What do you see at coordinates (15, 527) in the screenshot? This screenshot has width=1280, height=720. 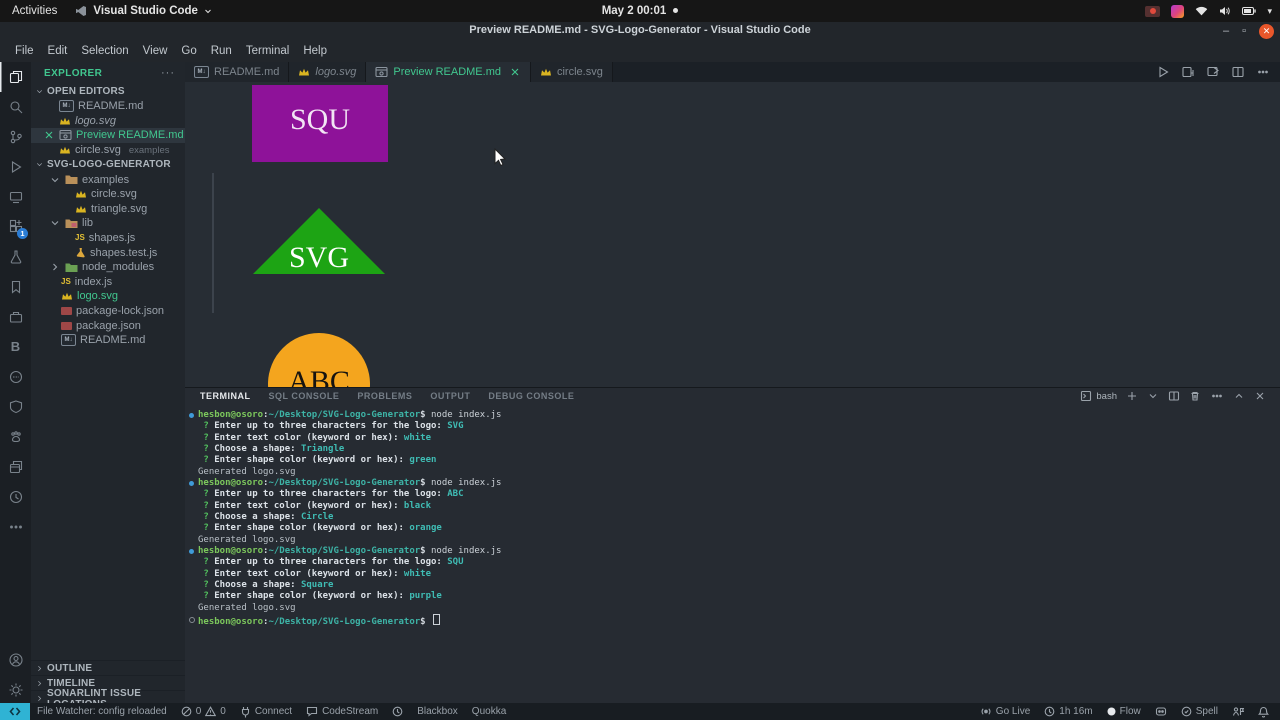 I see `activitybar-more` at bounding box center [15, 527].